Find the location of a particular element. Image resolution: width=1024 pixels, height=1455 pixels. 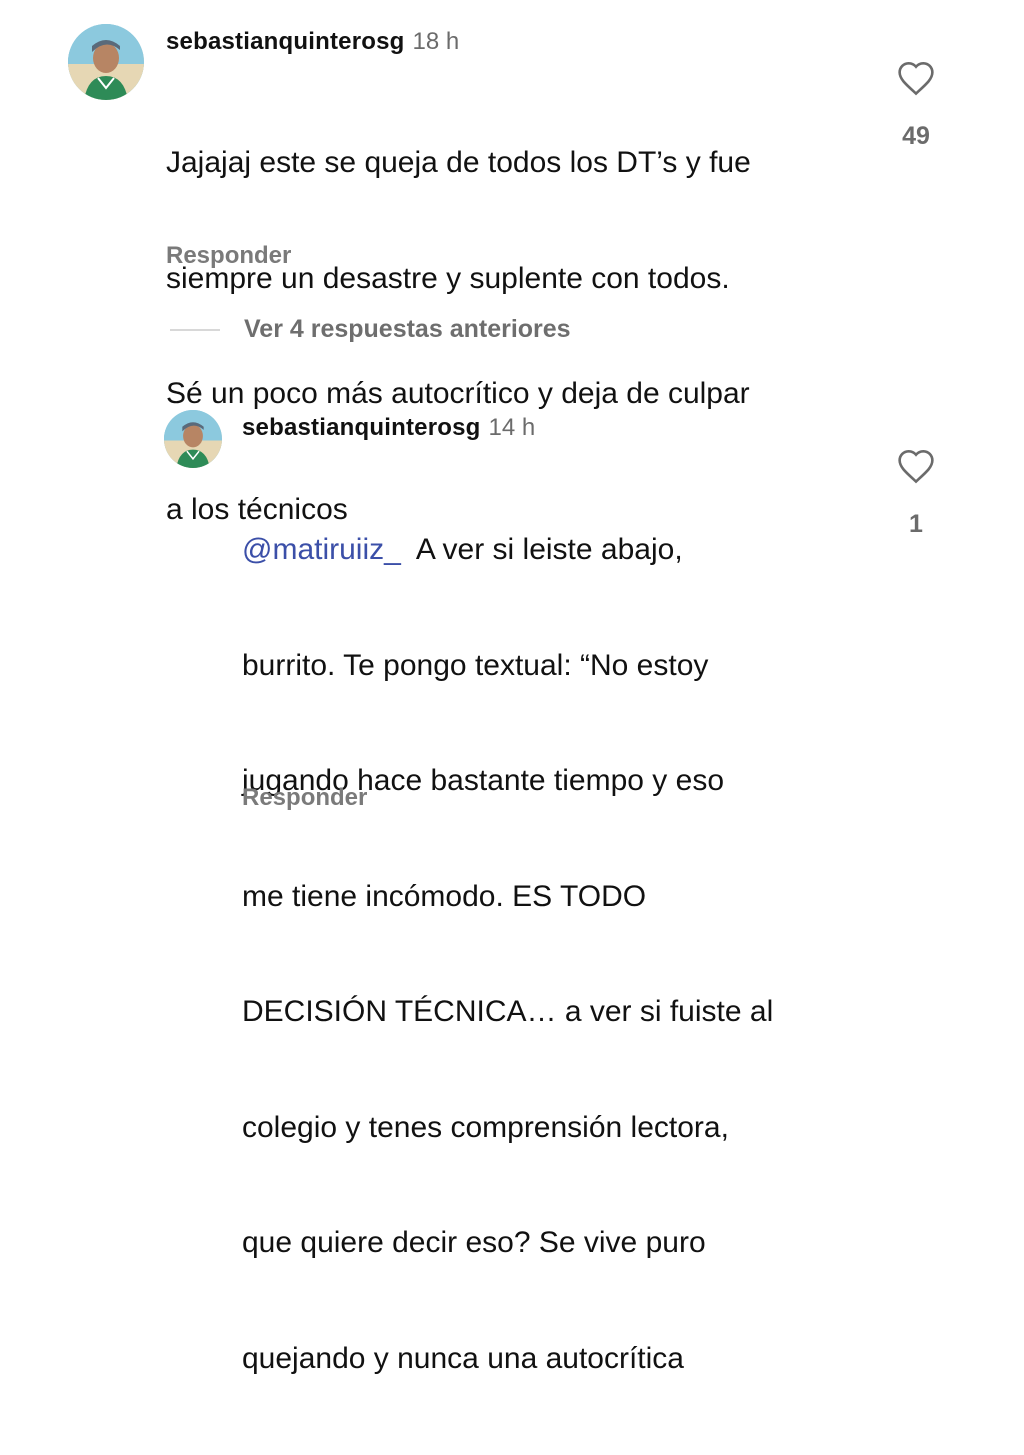

comment-header: sebastianquinterosg 18 h is located at coordinates (312, 42).